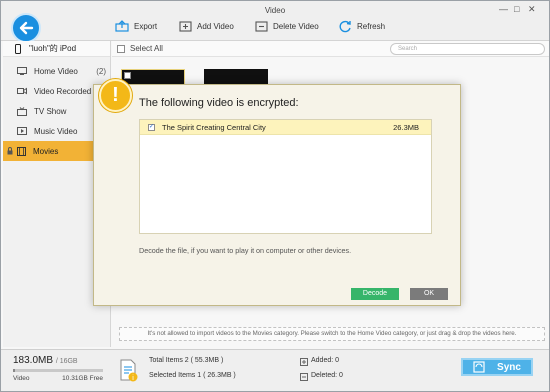  What do you see at coordinates (56, 131) in the screenshot?
I see `sidebar-item-label: Music Video` at bounding box center [56, 131].